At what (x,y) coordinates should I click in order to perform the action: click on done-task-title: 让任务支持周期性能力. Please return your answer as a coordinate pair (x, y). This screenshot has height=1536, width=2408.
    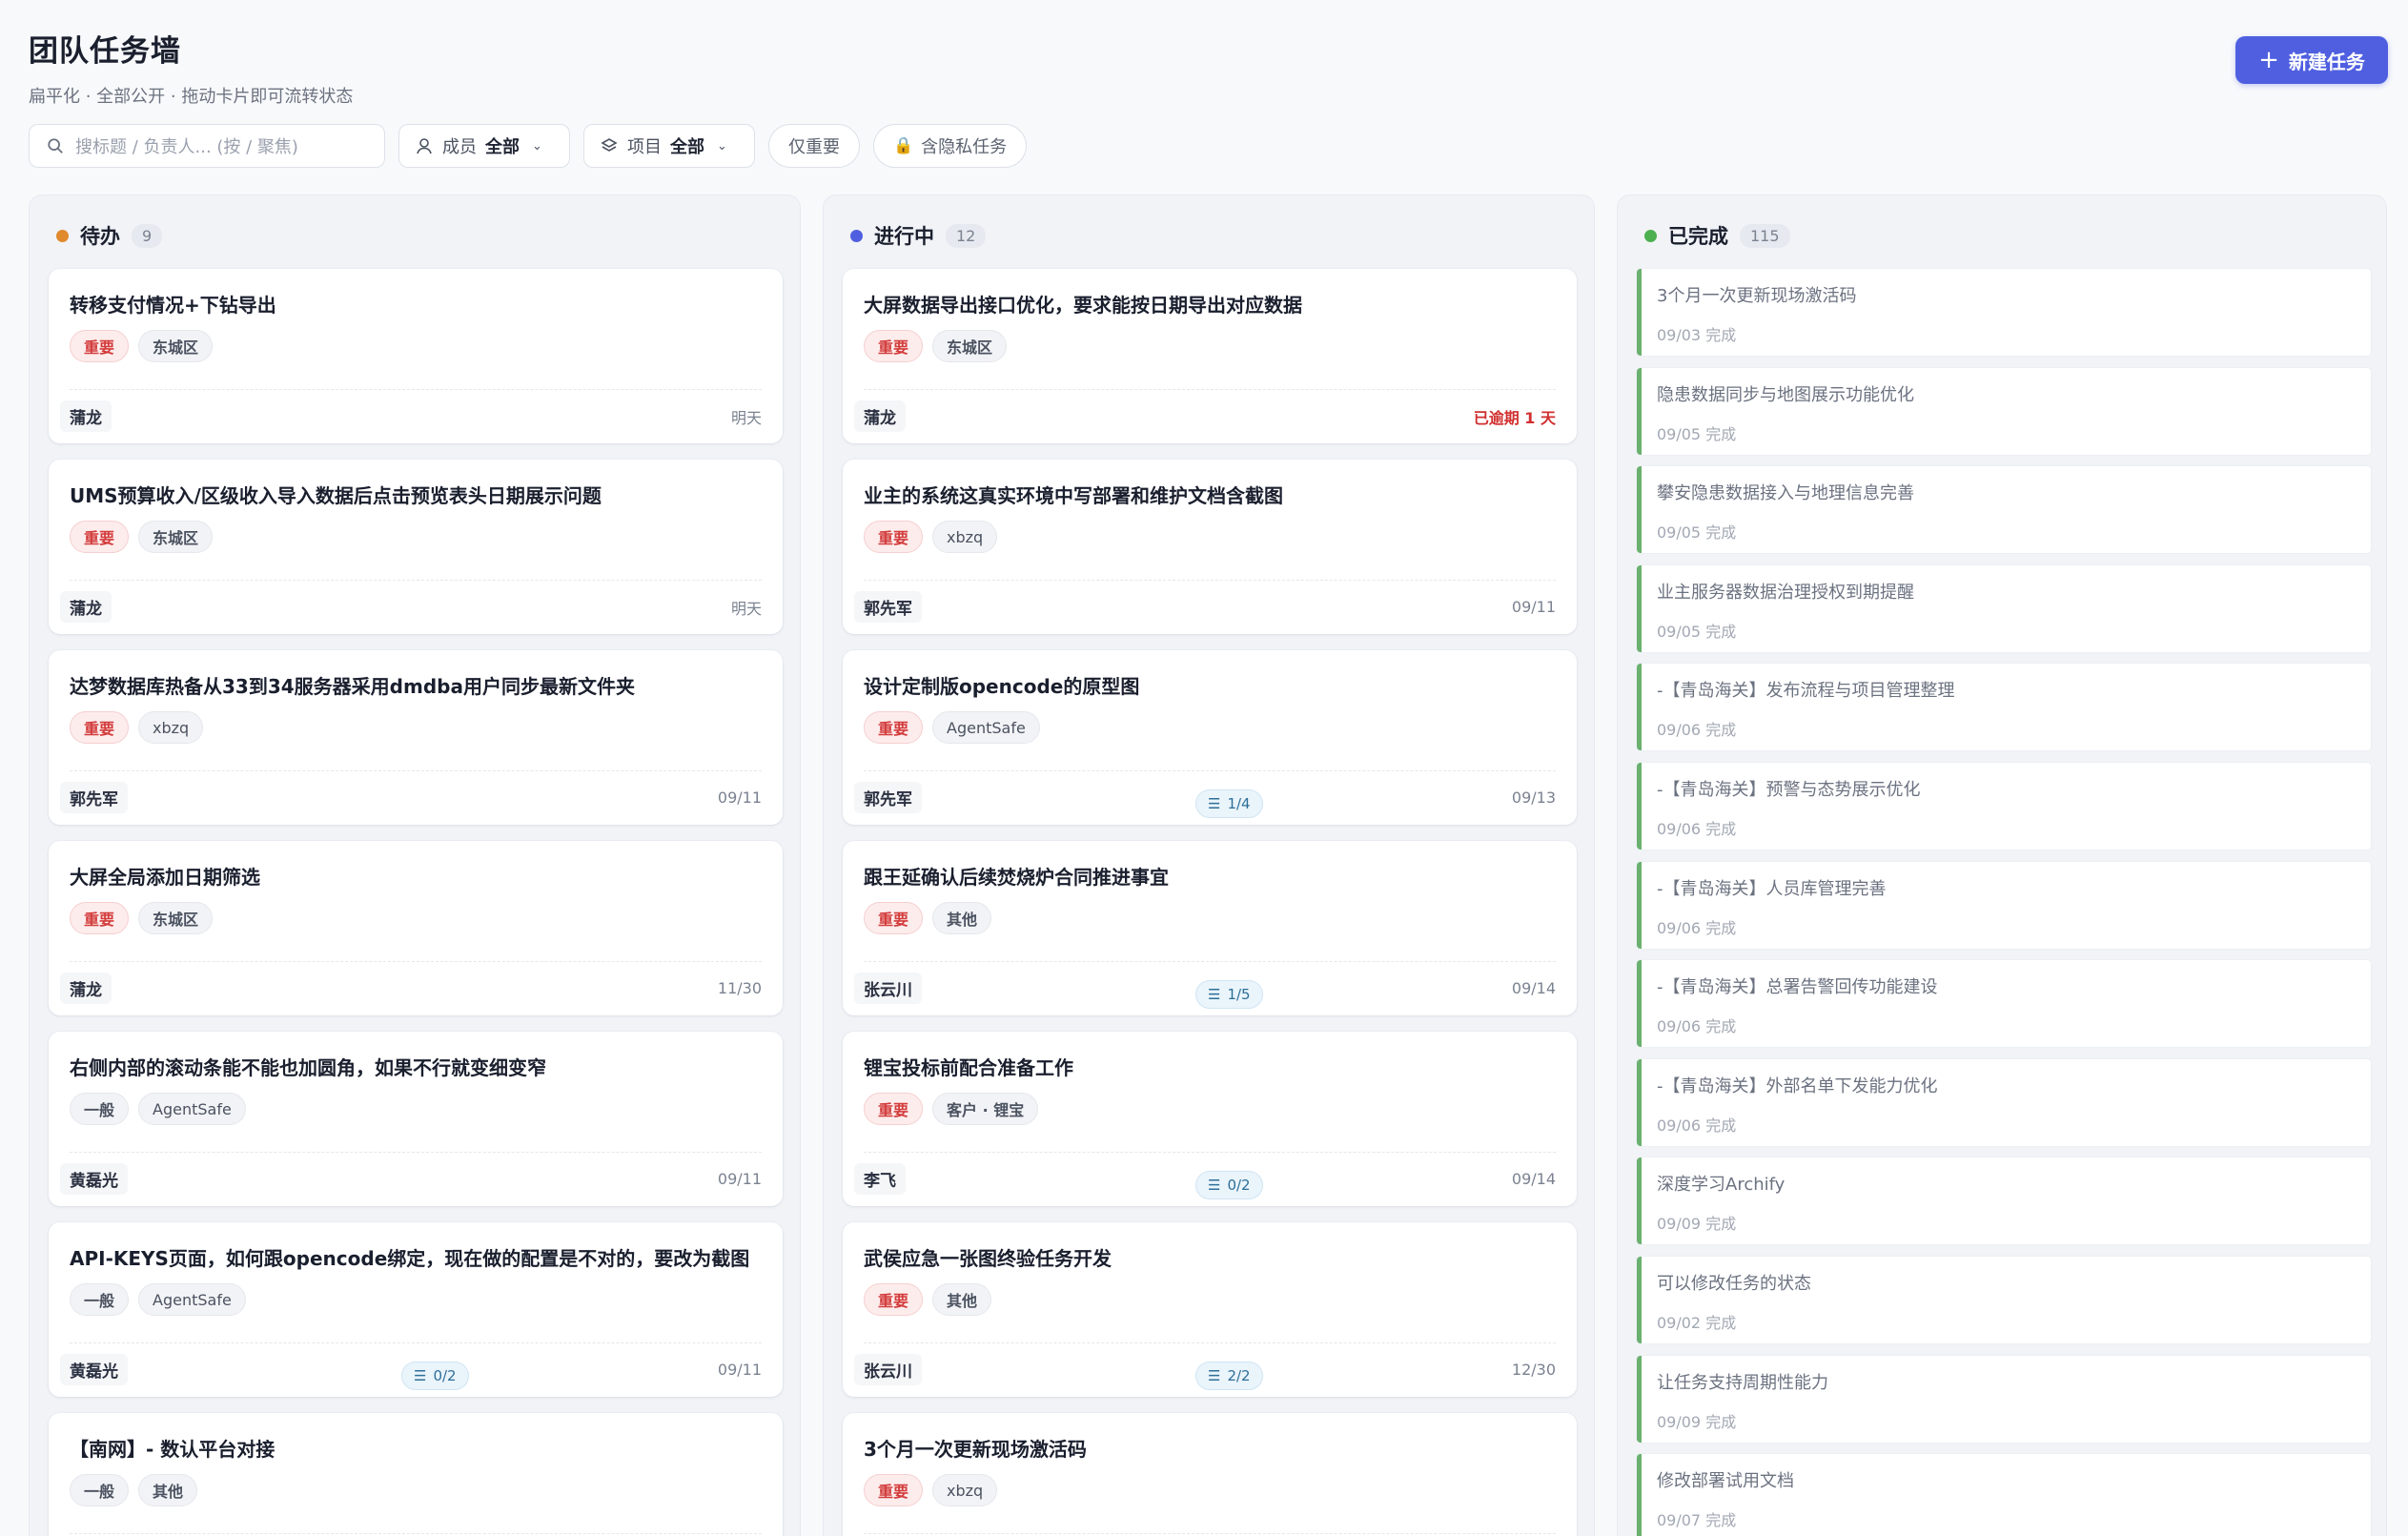
    Looking at the image, I should click on (1742, 1382).